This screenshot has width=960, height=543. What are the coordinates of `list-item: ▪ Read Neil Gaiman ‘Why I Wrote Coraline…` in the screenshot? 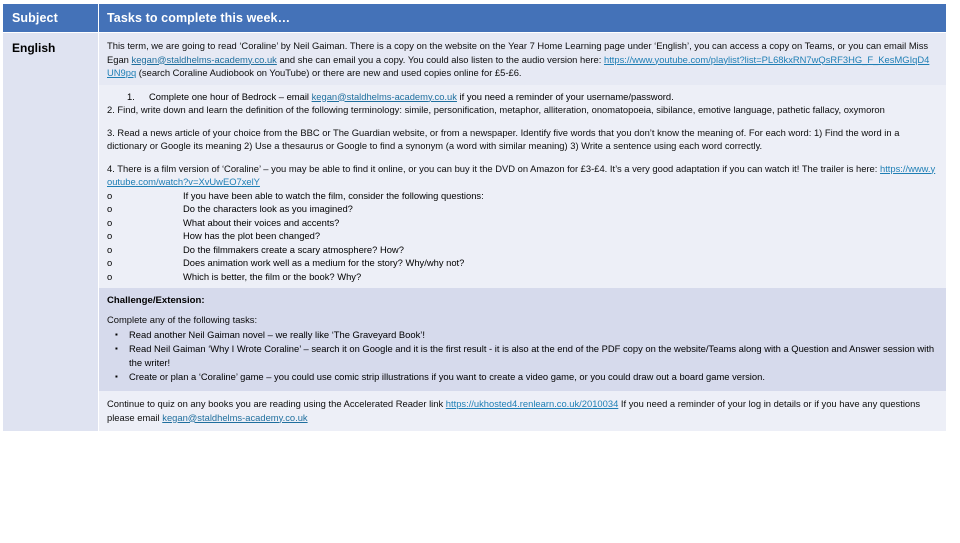 It's located at (521, 356).